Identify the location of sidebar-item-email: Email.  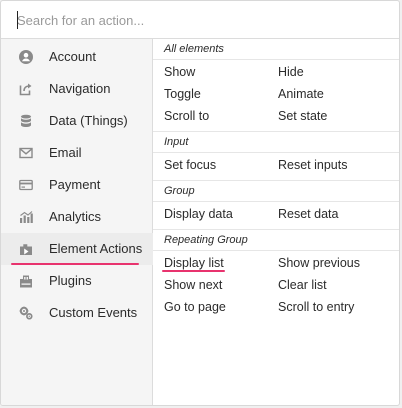
(77, 153).